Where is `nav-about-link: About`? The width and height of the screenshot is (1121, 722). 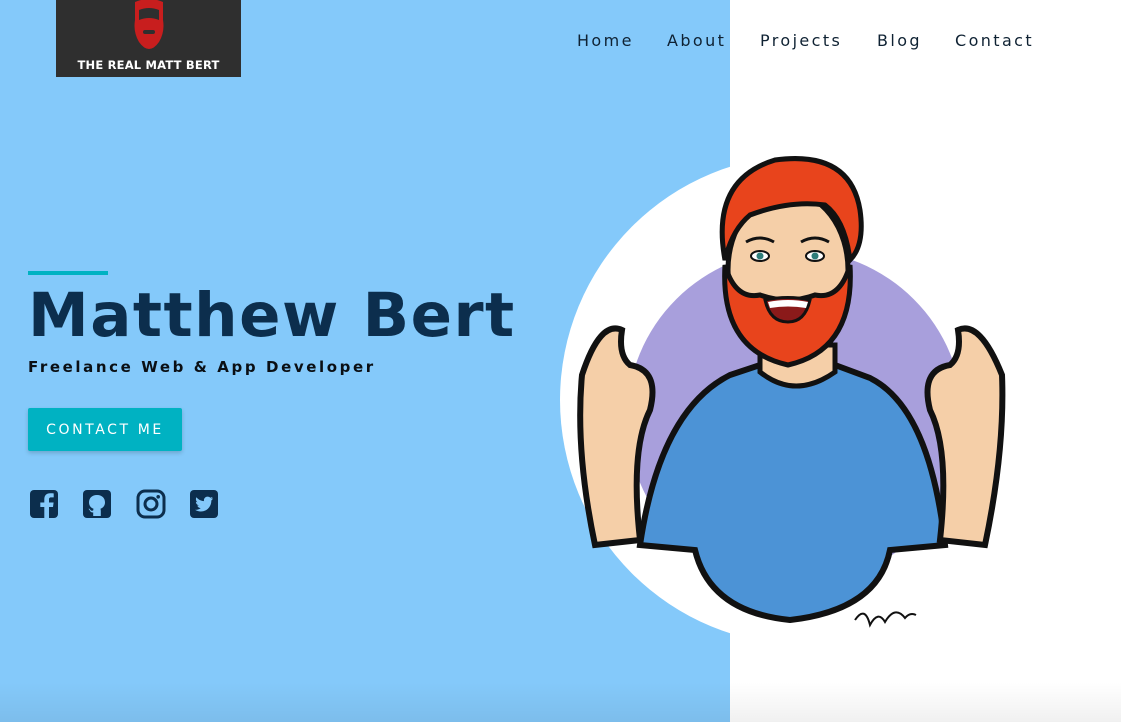
nav-about-link: About is located at coordinates (696, 40).